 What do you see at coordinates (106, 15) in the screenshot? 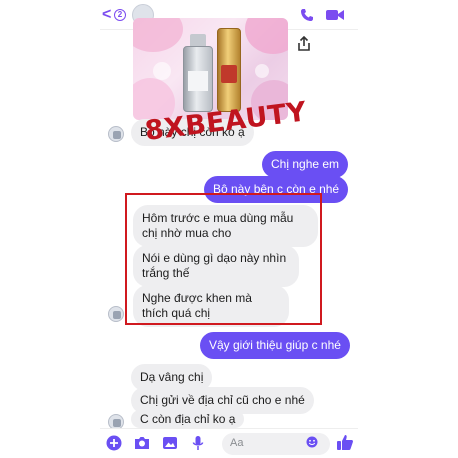
I see `back-icon: <` at bounding box center [106, 15].